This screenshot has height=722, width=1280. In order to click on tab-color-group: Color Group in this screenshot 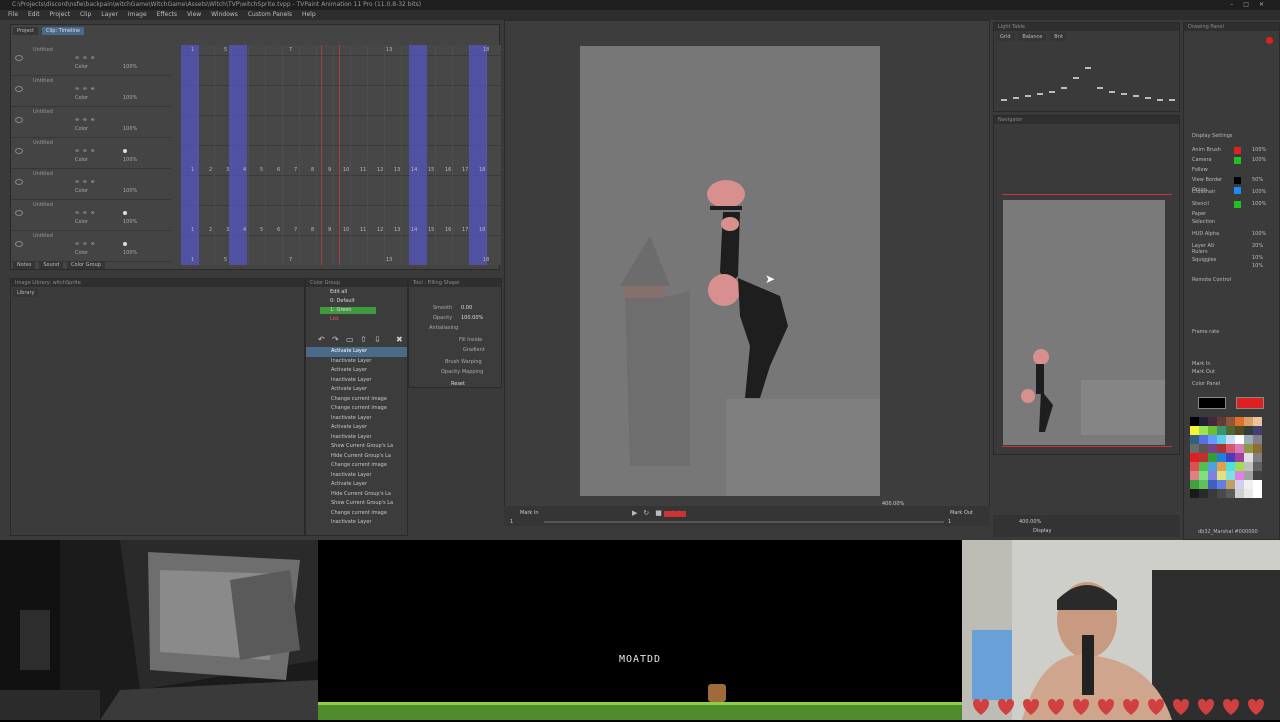, I will do `click(86, 265)`.